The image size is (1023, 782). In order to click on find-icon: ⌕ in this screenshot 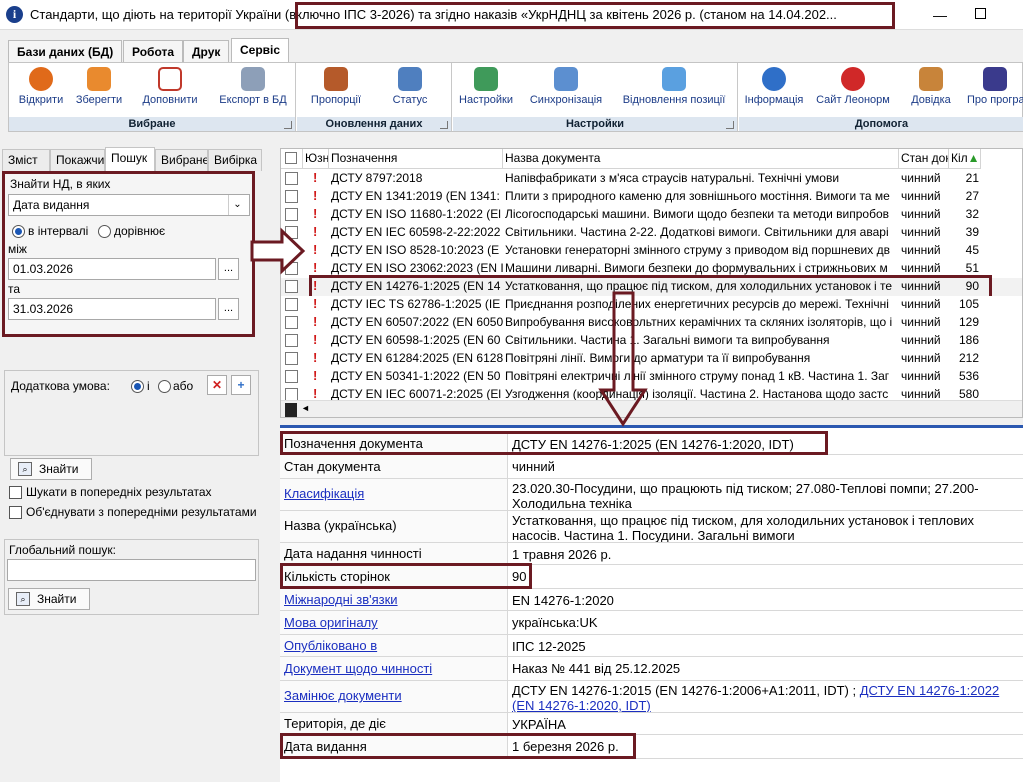, I will do `click(23, 599)`.